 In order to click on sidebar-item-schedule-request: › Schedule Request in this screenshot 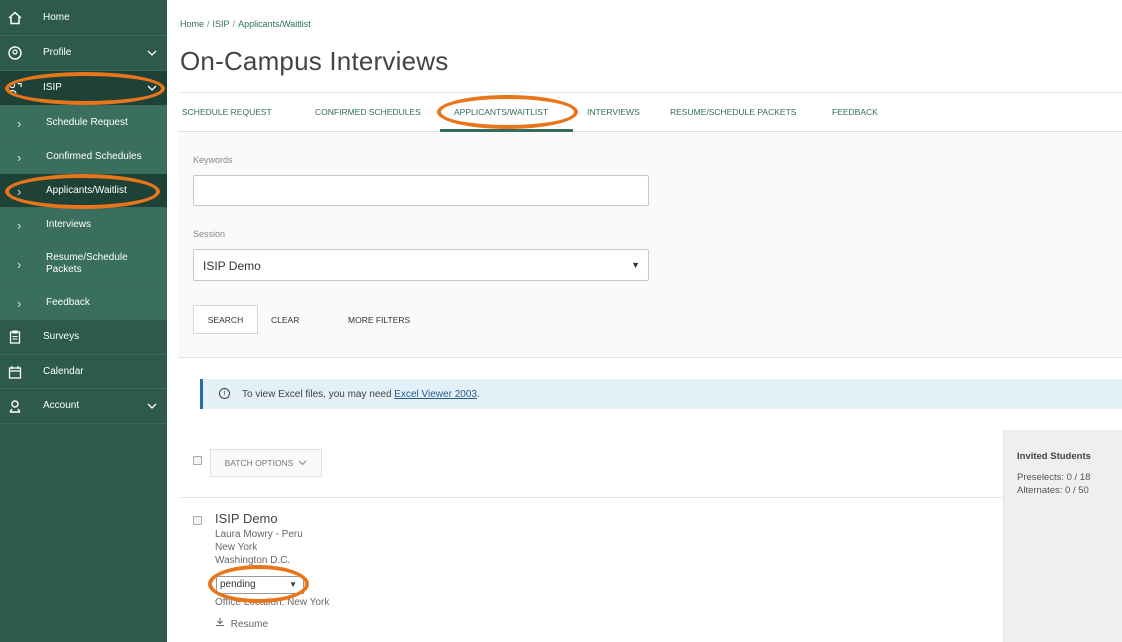, I will do `click(83, 123)`.